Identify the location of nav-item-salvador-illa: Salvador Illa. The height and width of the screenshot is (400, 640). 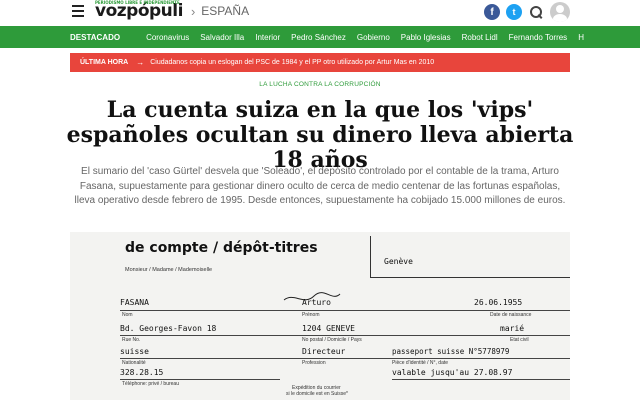
(222, 37).